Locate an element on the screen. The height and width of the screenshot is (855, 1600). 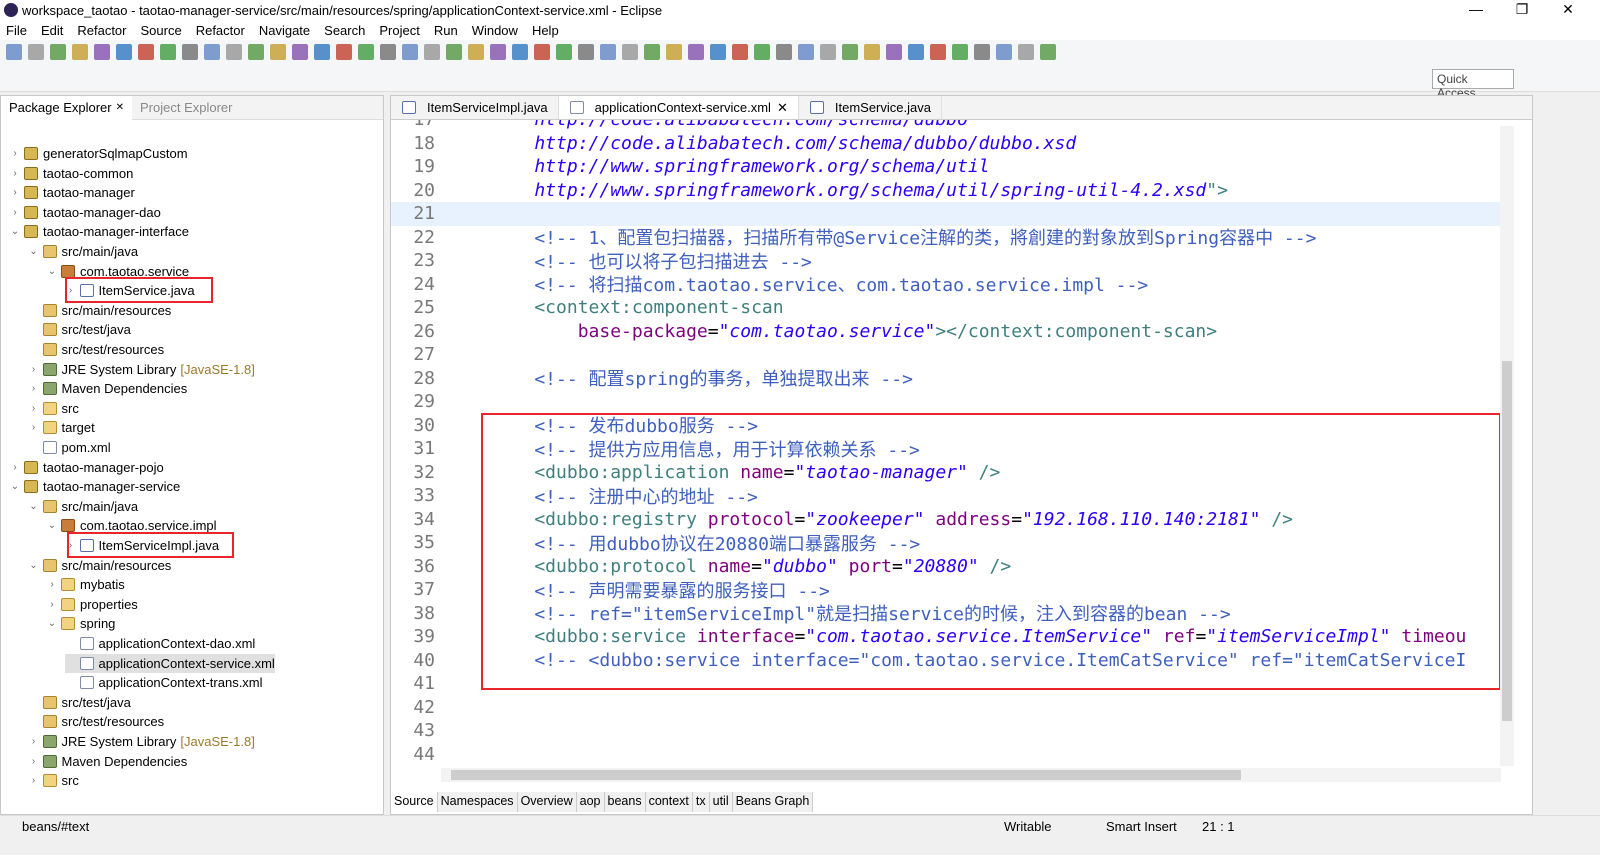
tree-item: src/main/resources is located at coordinates (99, 310).